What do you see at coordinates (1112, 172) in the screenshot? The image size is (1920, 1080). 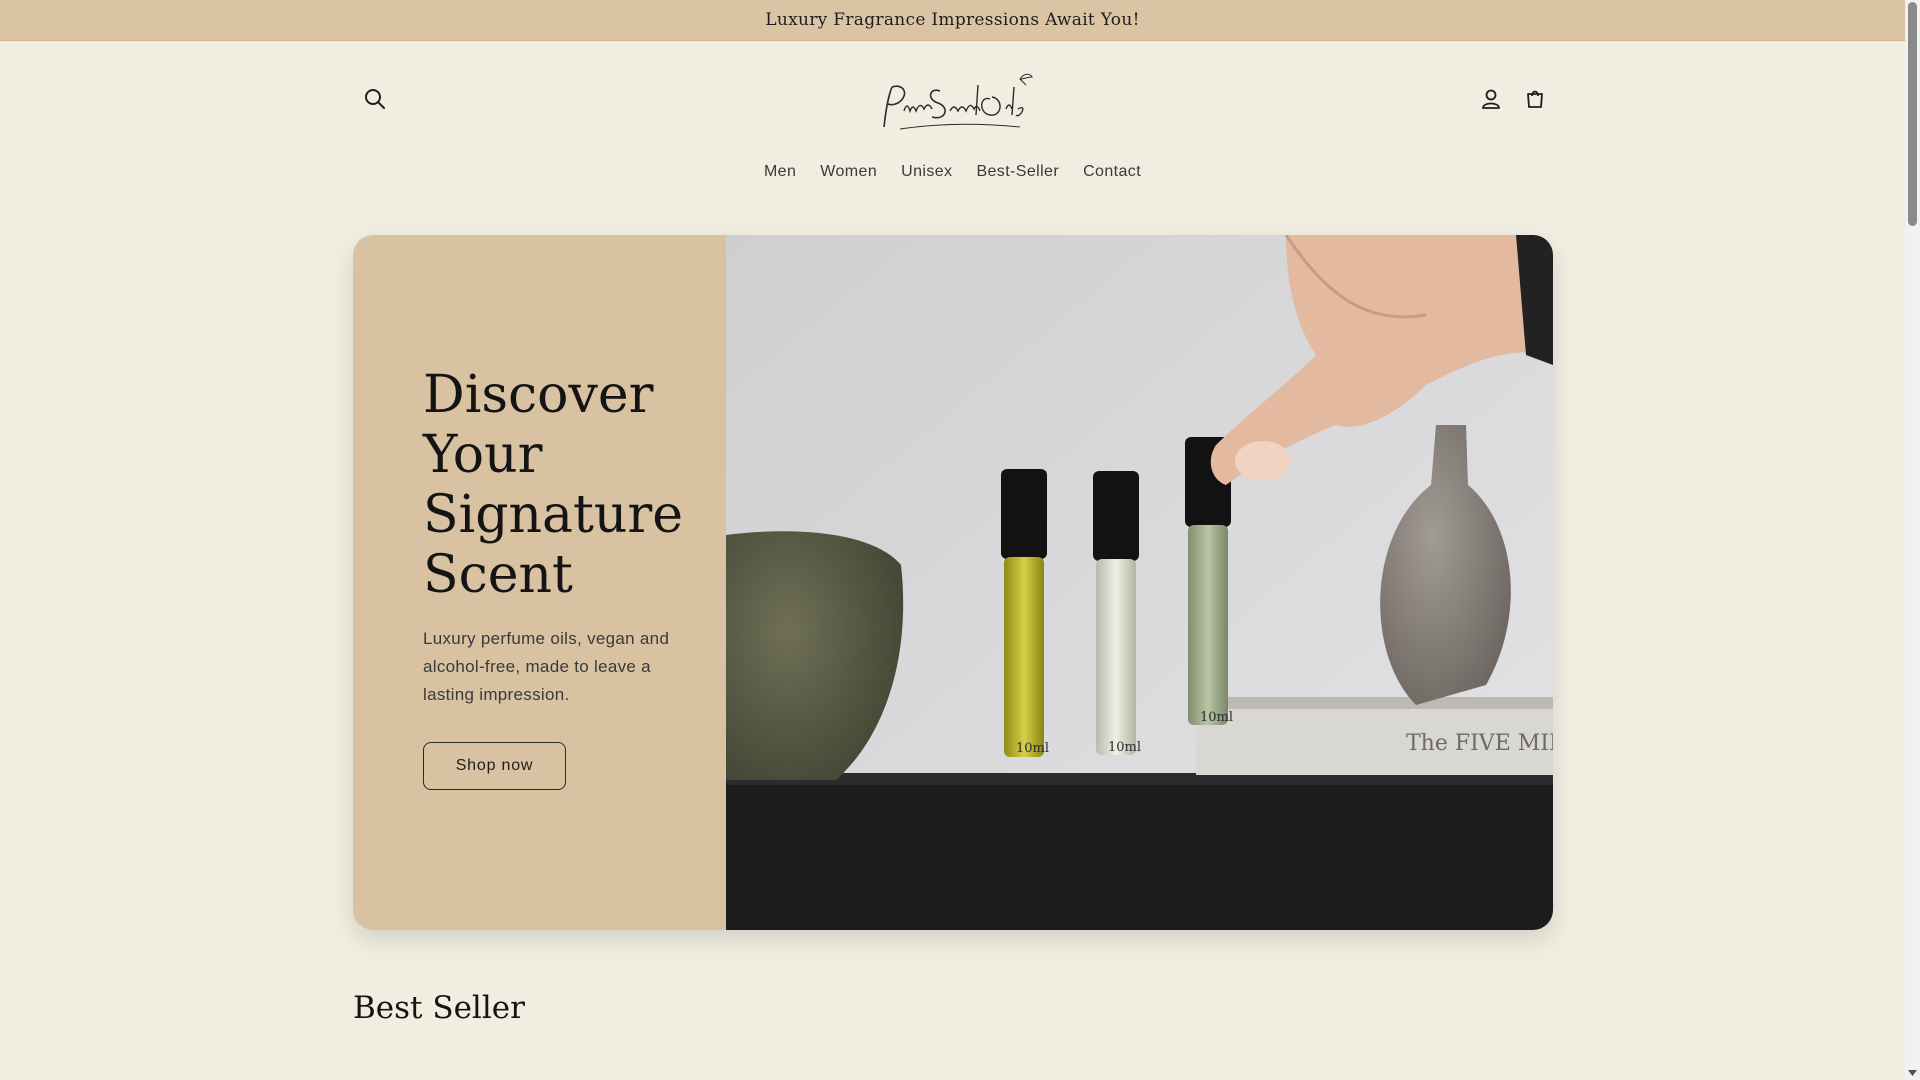 I see `nav-item-contact: Contact` at bounding box center [1112, 172].